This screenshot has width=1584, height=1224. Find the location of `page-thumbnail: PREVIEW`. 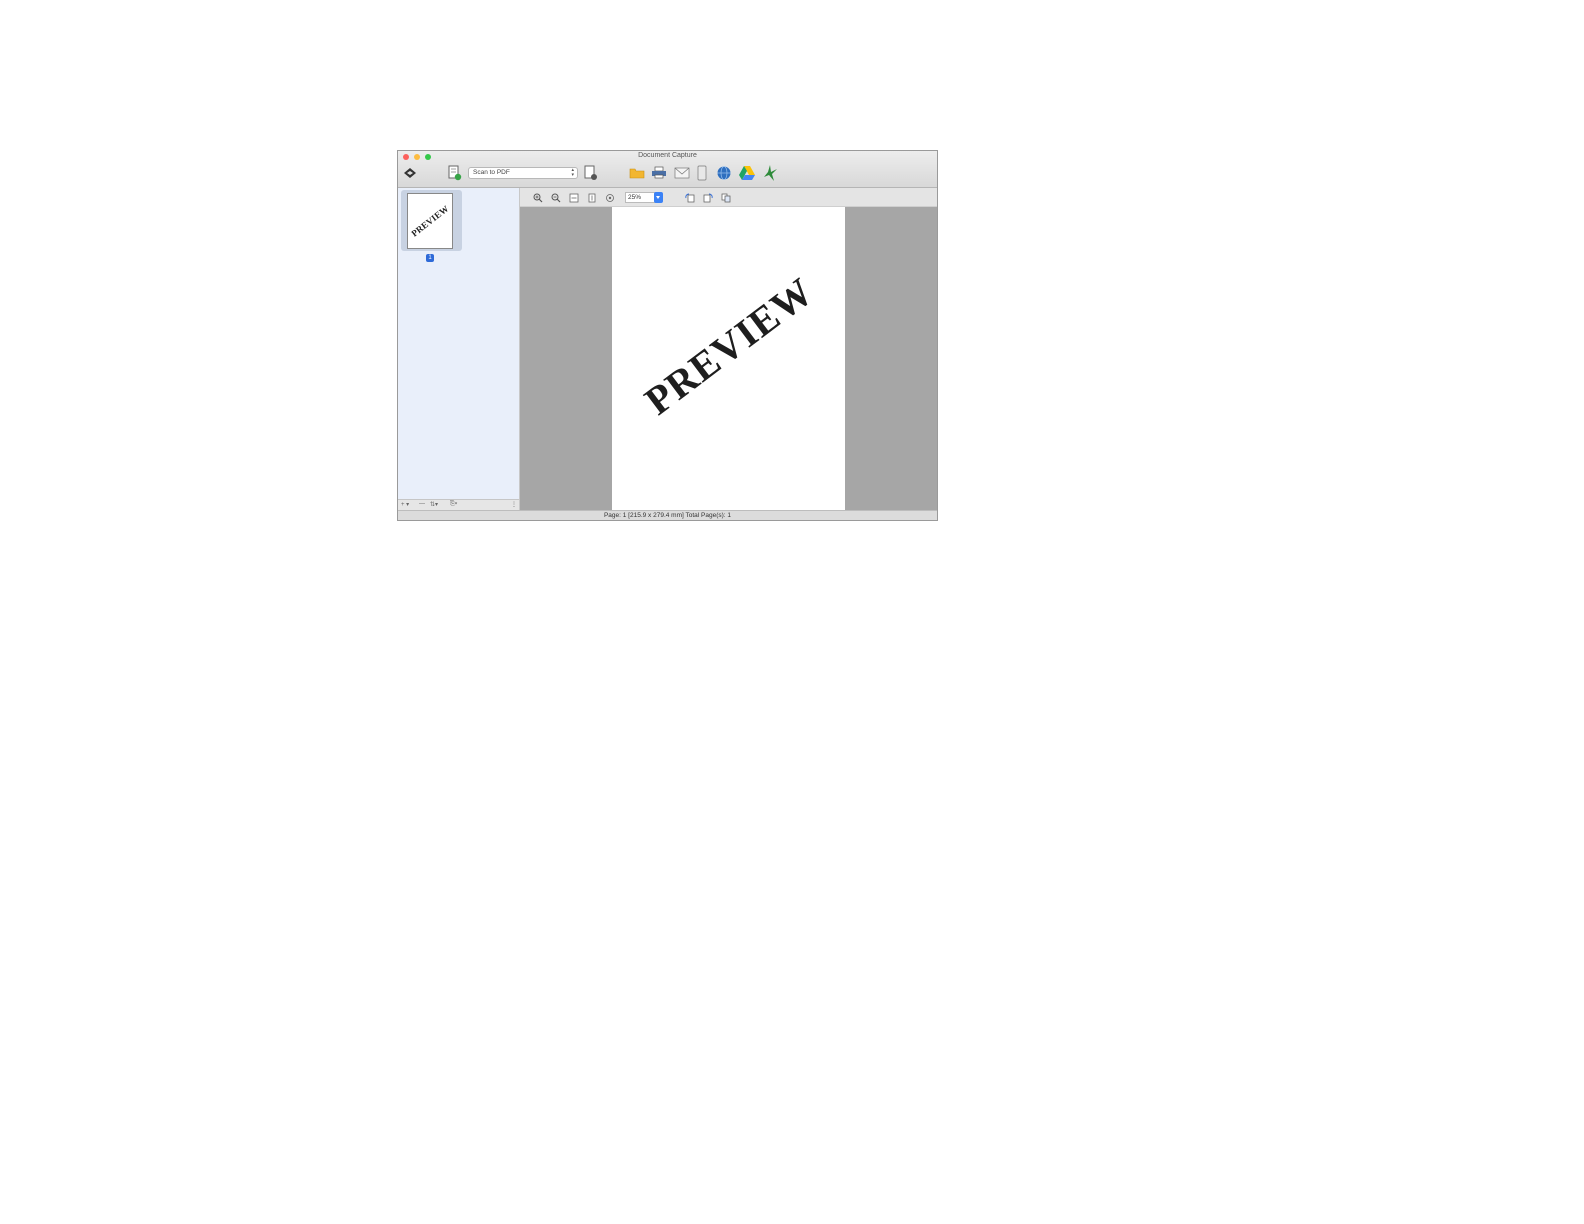

page-thumbnail: PREVIEW is located at coordinates (431, 220).